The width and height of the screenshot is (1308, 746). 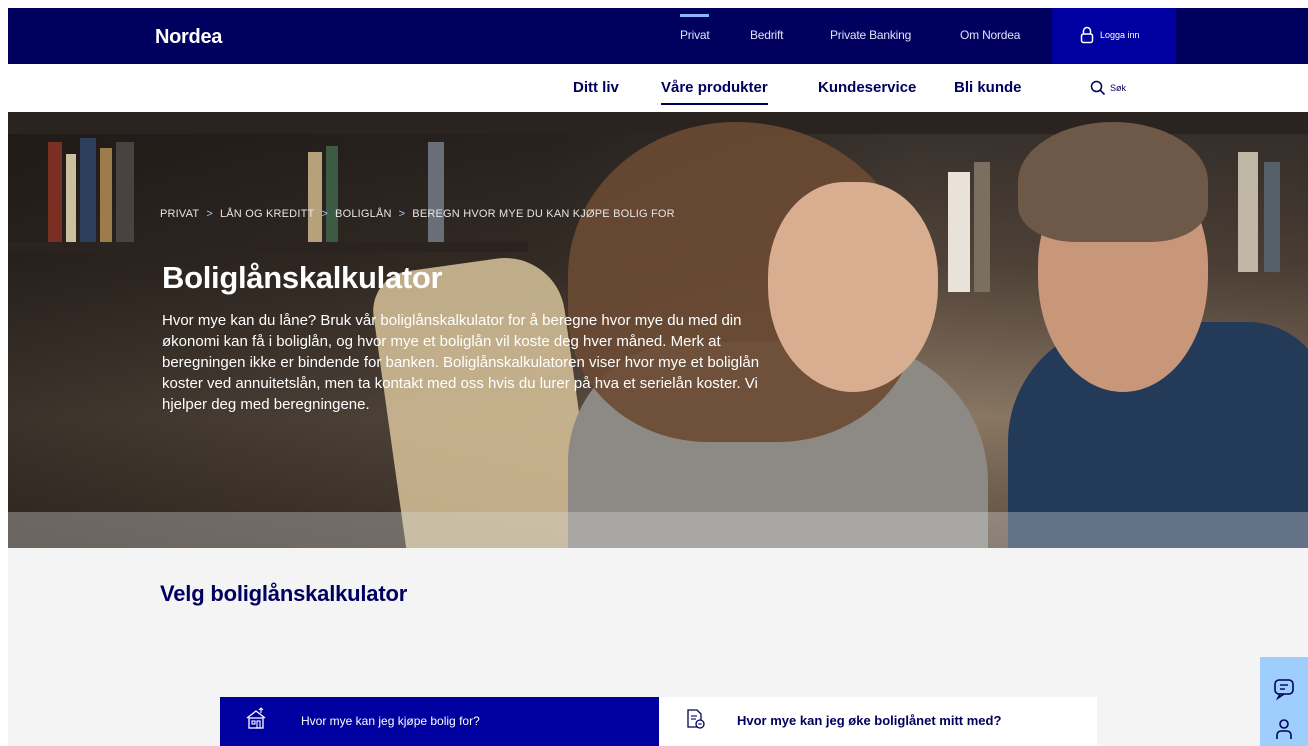 What do you see at coordinates (867, 87) in the screenshot?
I see `nav-kundeservice: Kundeservice` at bounding box center [867, 87].